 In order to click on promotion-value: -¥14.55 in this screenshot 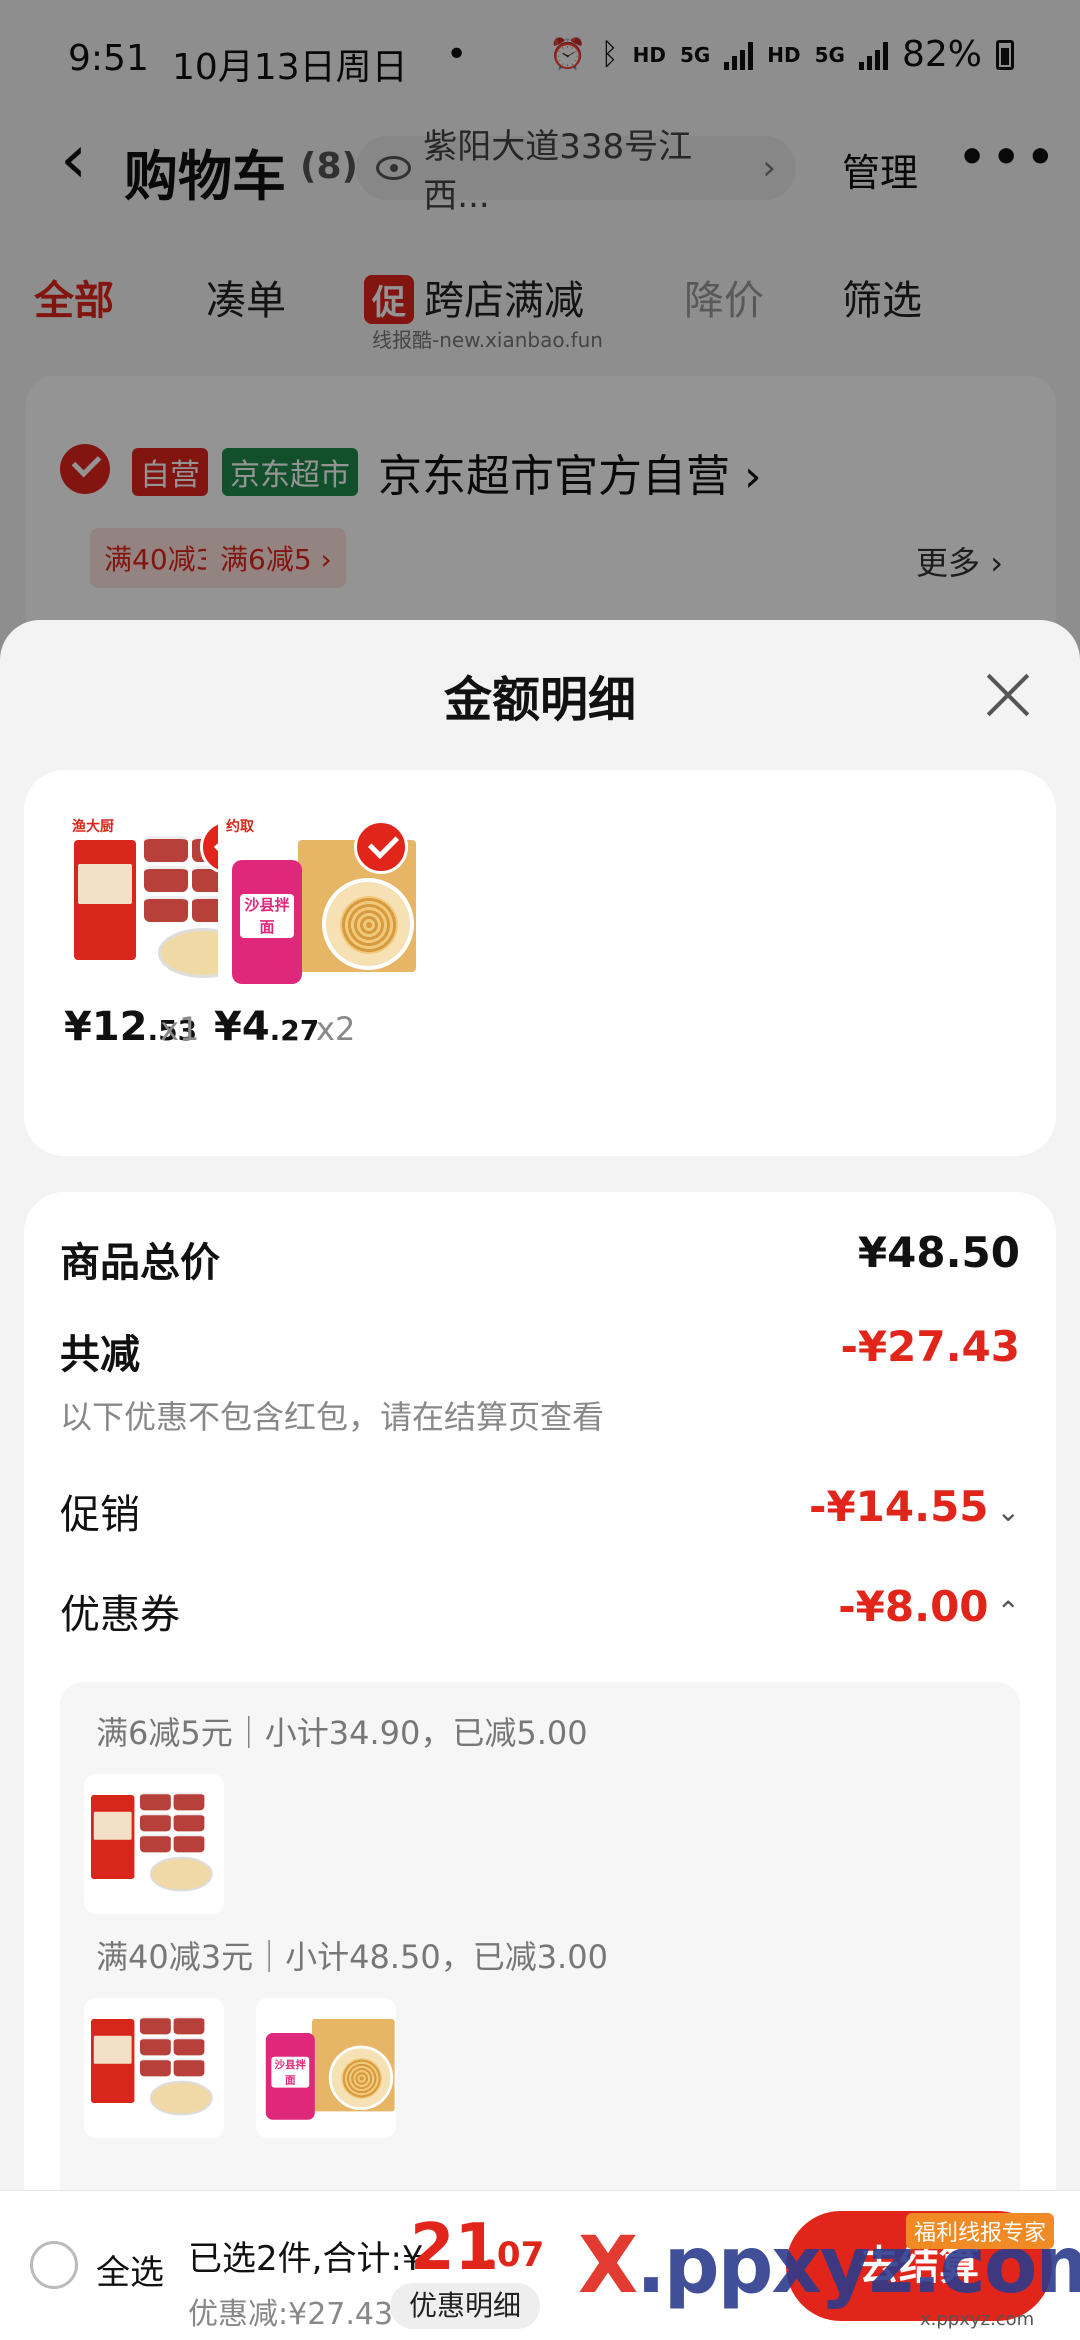, I will do `click(899, 1506)`.